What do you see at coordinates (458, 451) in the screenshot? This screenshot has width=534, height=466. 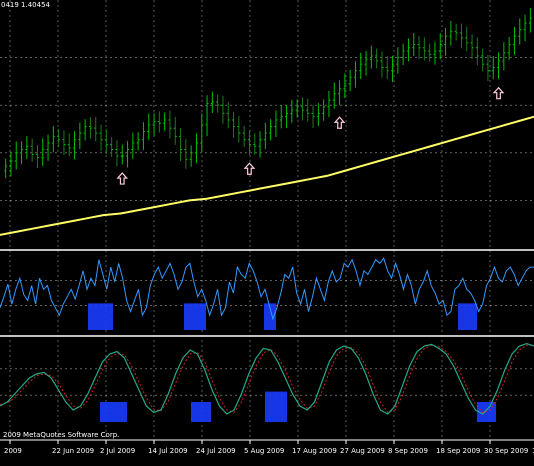 I see `x-axis-label: 18 Sep 2009` at bounding box center [458, 451].